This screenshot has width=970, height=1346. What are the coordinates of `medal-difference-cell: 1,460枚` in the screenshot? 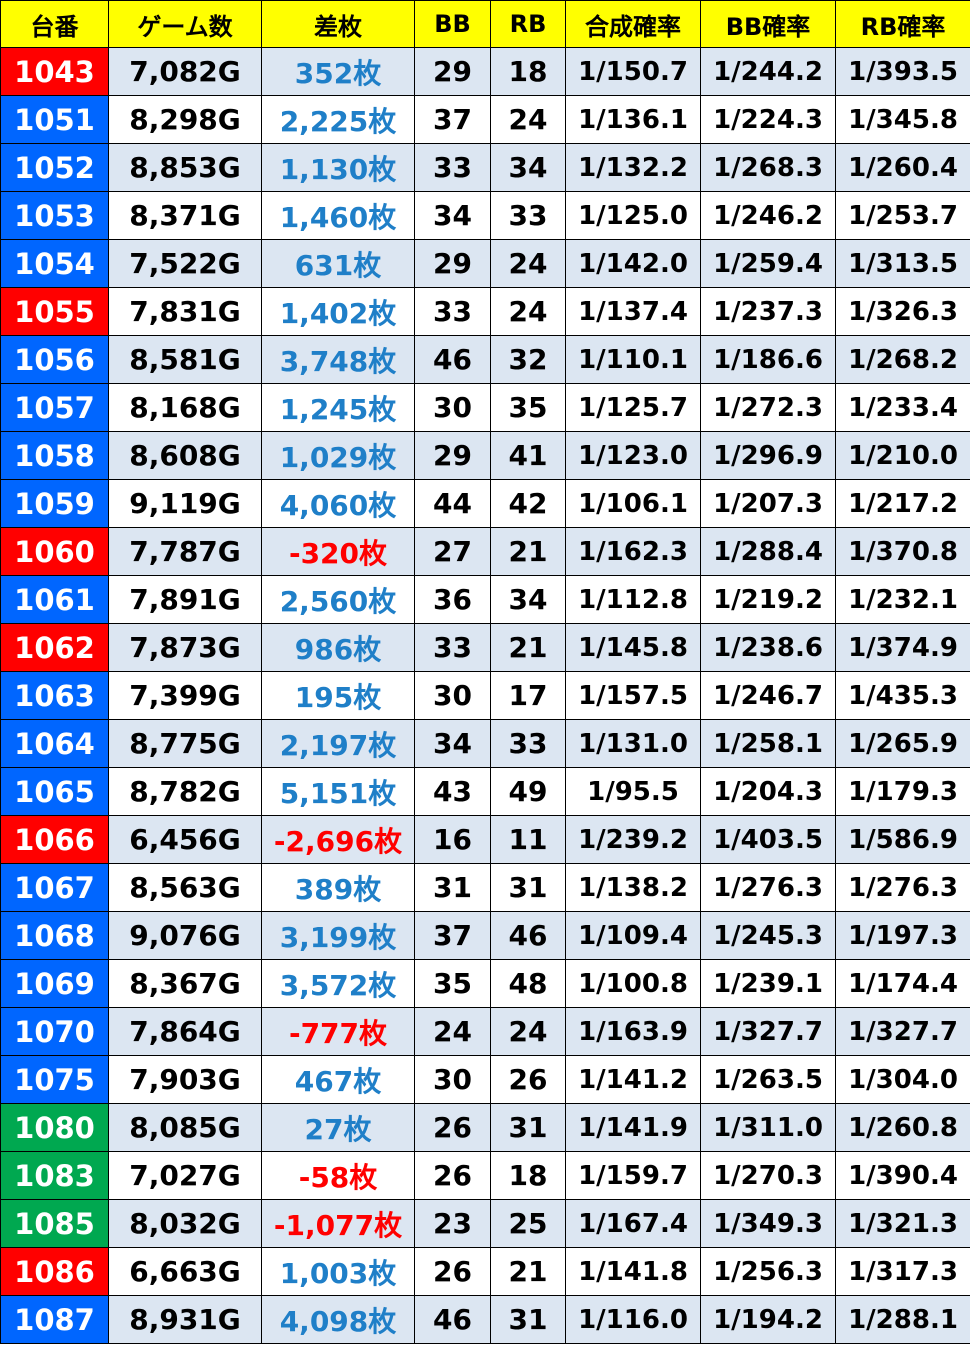 It's located at (338, 215).